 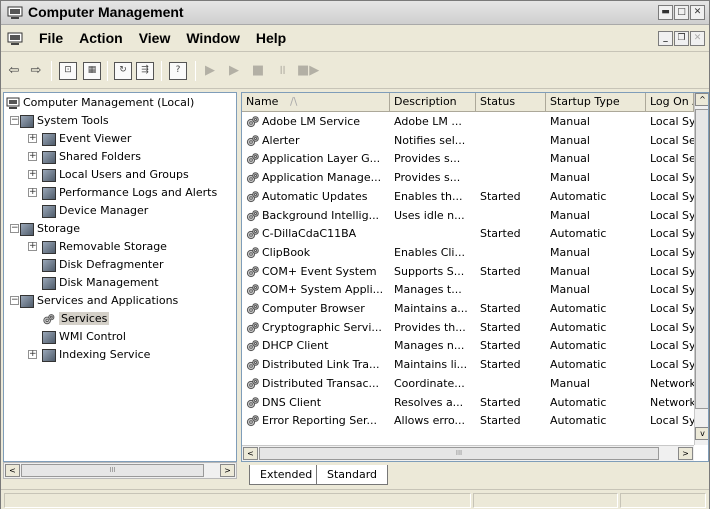 What do you see at coordinates (178, 71) in the screenshot?
I see `help-icon: ?` at bounding box center [178, 71].